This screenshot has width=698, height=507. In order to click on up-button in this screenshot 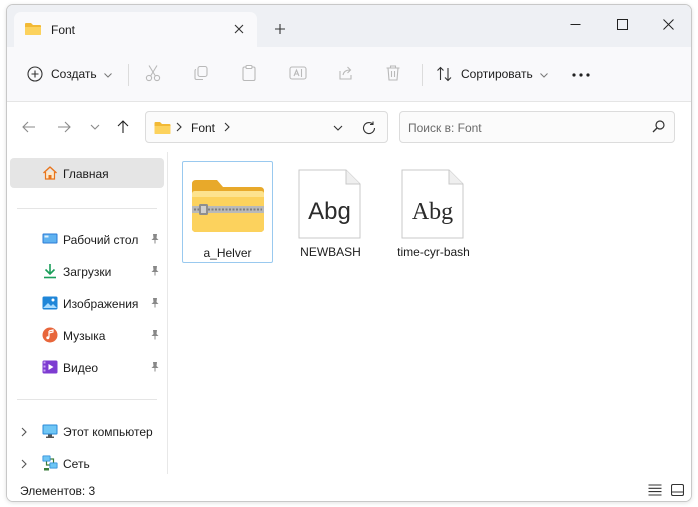, I will do `click(123, 127)`.